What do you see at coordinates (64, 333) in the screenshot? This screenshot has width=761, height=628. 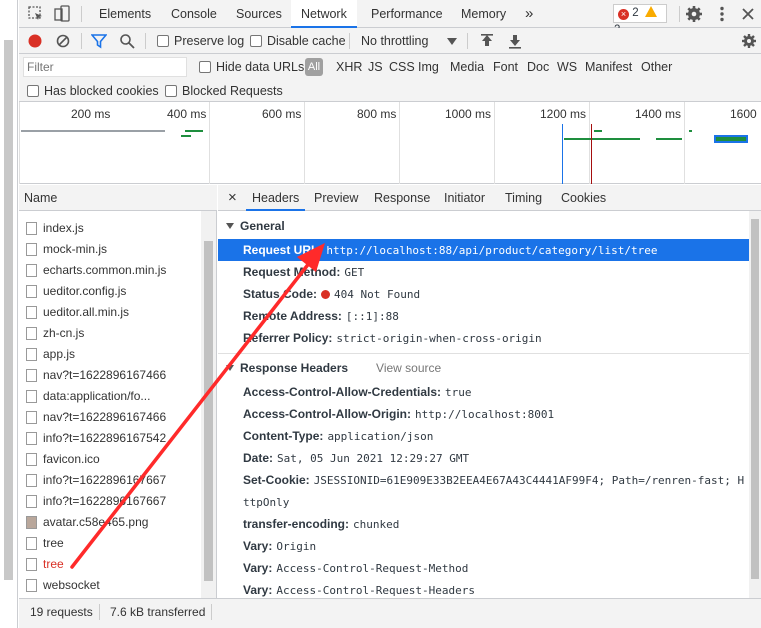 I see `request-name: zh-cn.js` at bounding box center [64, 333].